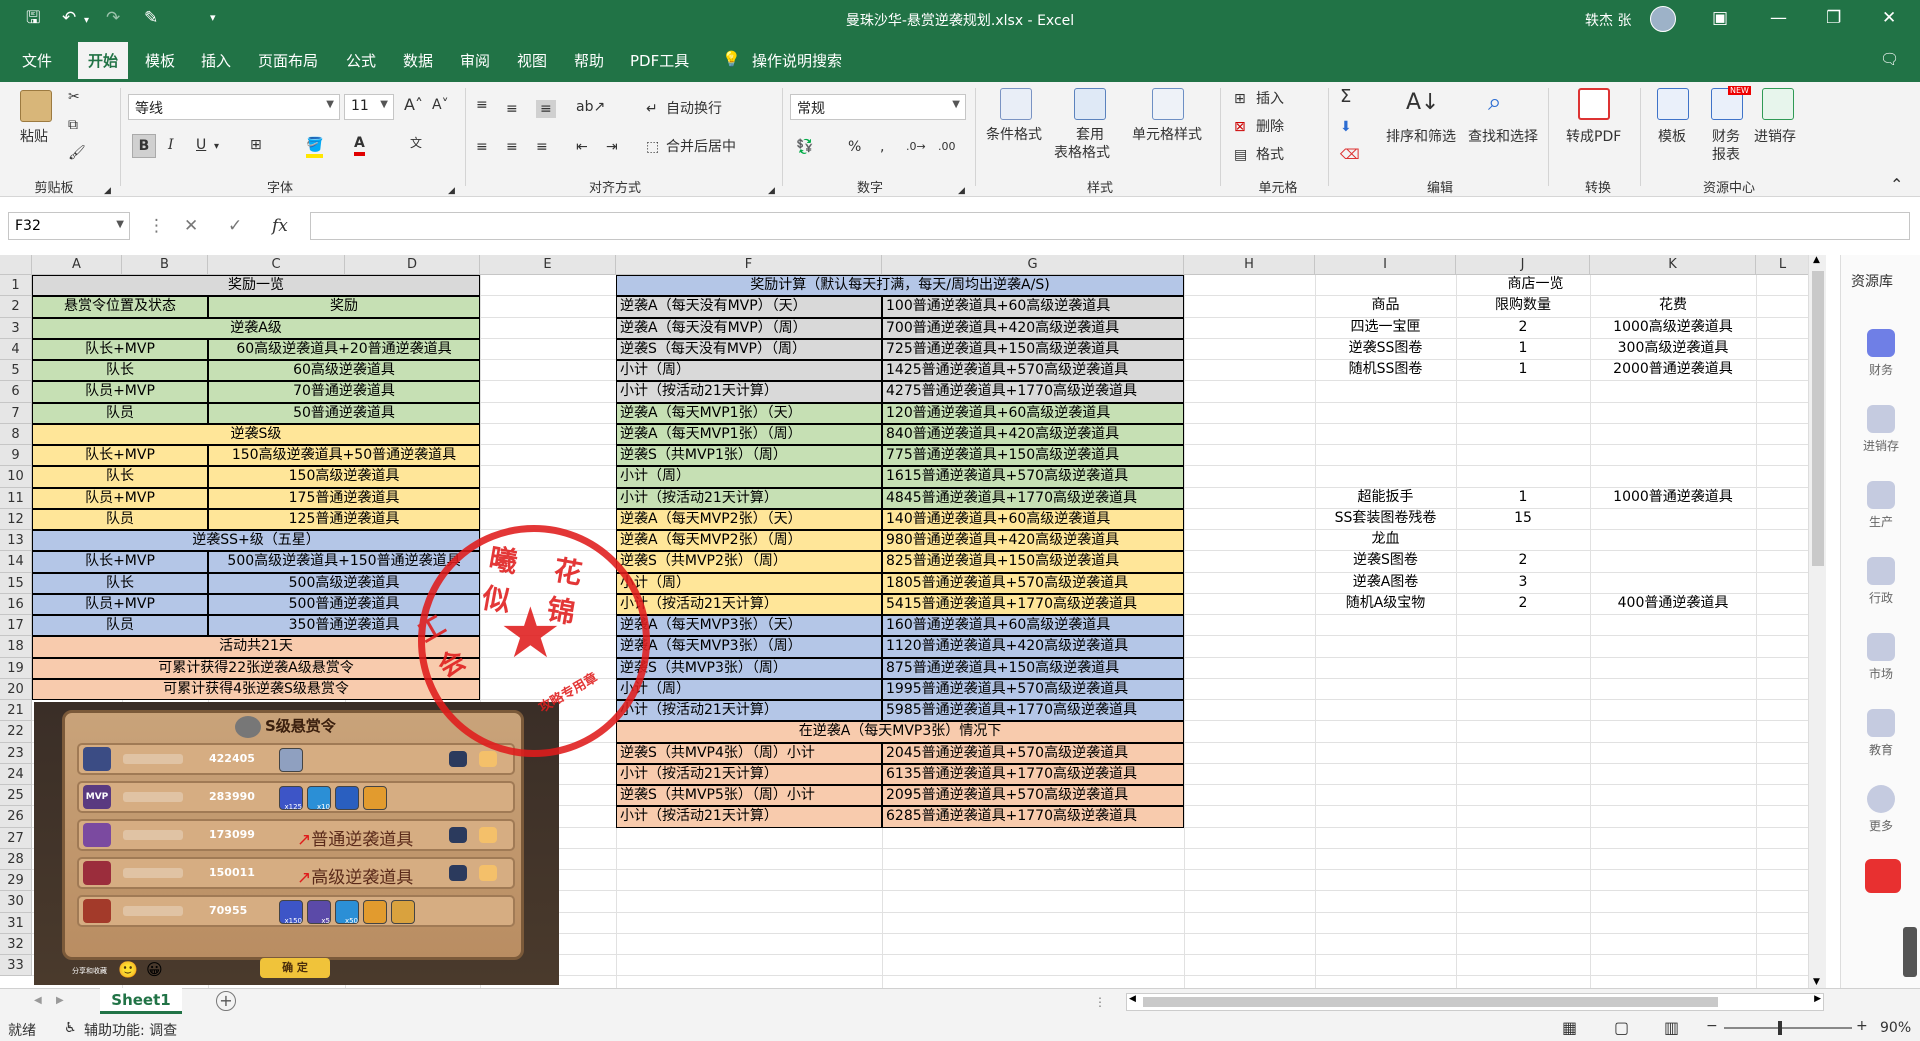 This screenshot has height=1041, width=1920. Describe the element at coordinates (749, 626) in the screenshot. I see `calc-label-cell: 逆袭A（每天MVP3张）（天）` at that location.